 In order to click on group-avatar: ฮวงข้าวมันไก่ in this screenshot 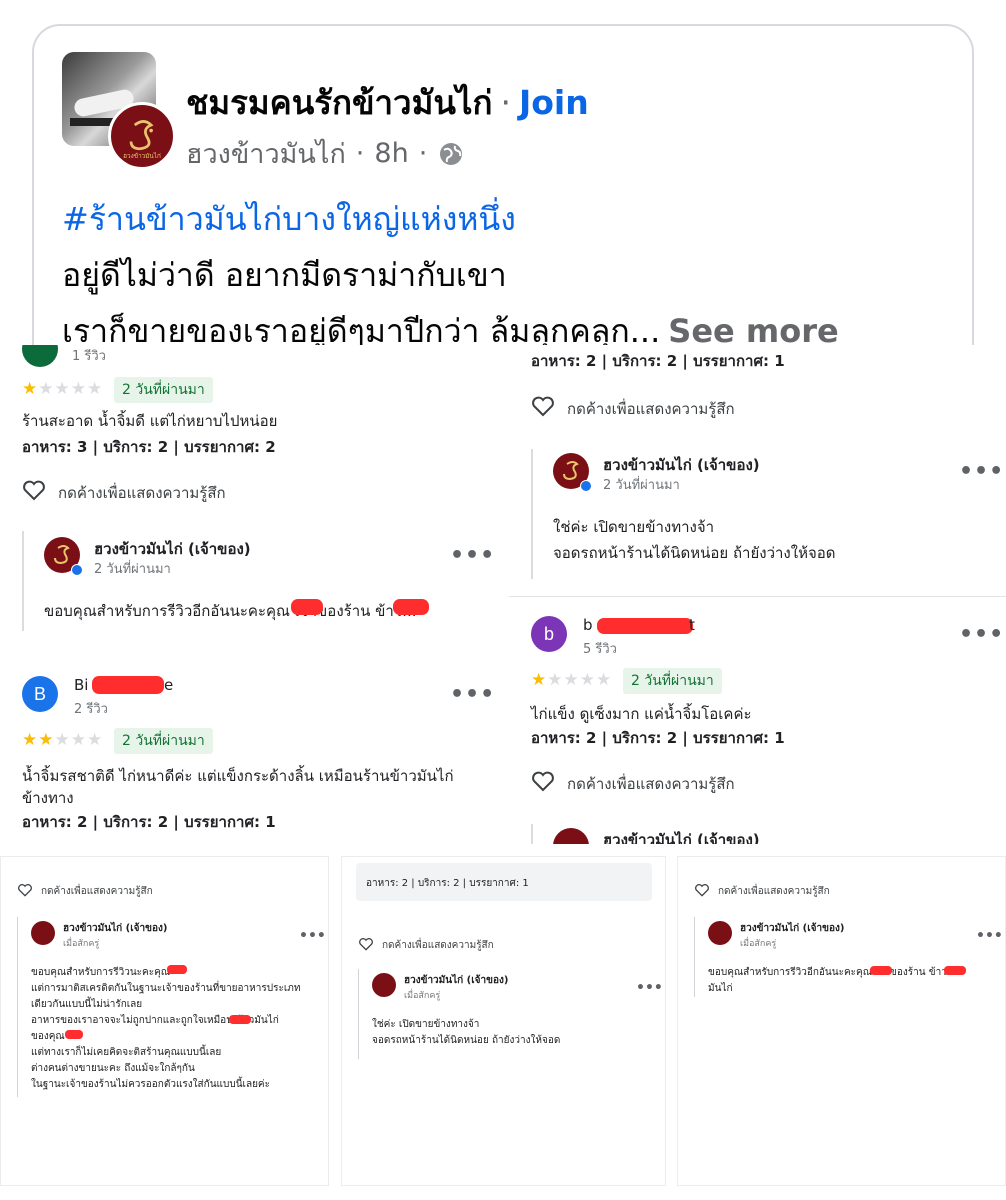, I will do `click(119, 111)`.